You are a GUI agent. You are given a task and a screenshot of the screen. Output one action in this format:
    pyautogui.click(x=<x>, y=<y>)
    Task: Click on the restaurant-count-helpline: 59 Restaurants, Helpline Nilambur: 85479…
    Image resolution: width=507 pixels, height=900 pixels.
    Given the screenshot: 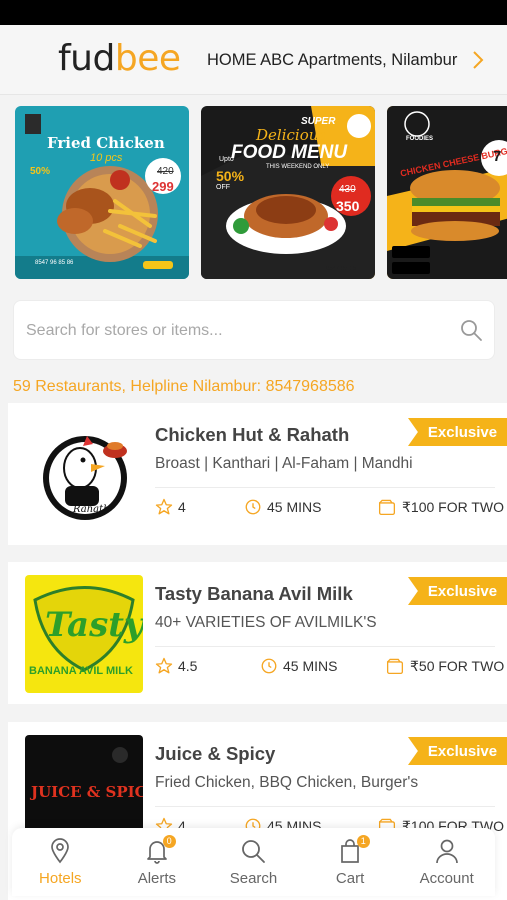 What is the action you would take?
    pyautogui.click(x=184, y=386)
    